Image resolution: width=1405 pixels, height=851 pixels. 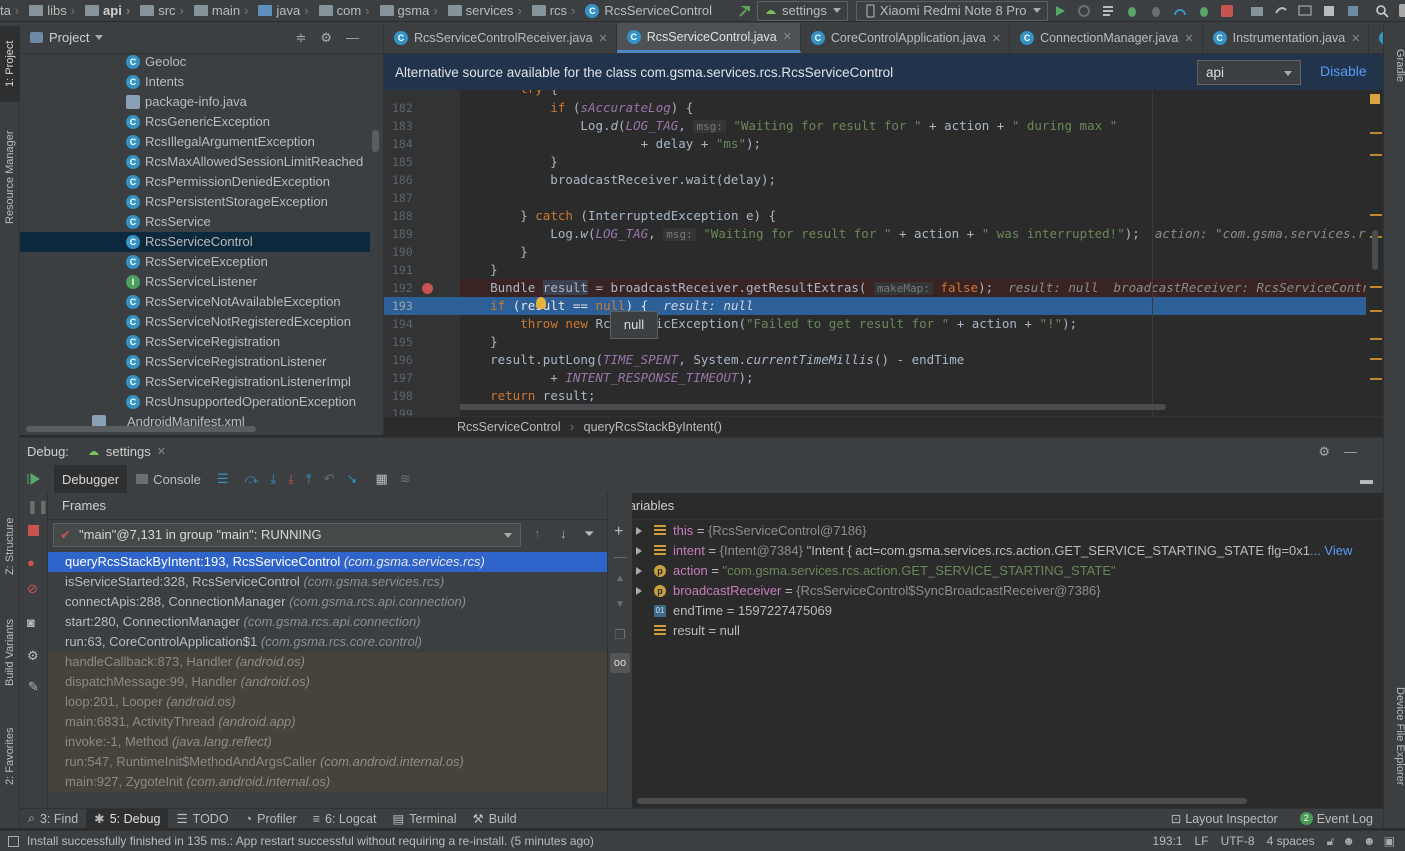 What do you see at coordinates (327, 662) in the screenshot?
I see `stack-frame: handleCallback:873, Handler (android.os)` at bounding box center [327, 662].